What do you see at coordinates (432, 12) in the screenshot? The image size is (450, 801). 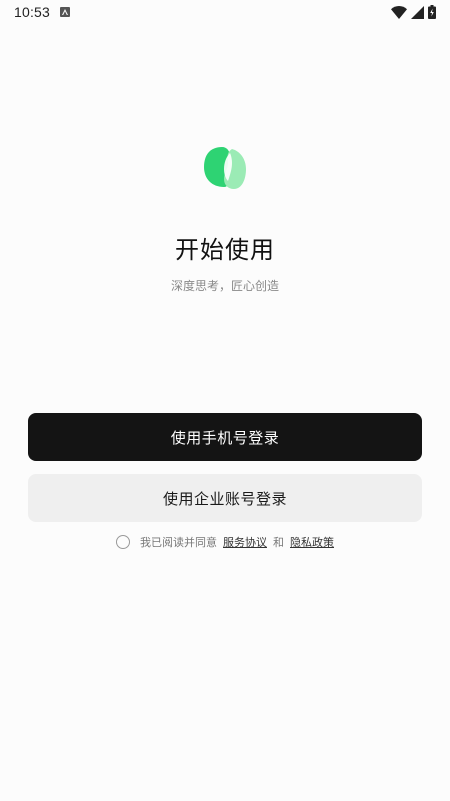 I see `battery-charging-icon` at bounding box center [432, 12].